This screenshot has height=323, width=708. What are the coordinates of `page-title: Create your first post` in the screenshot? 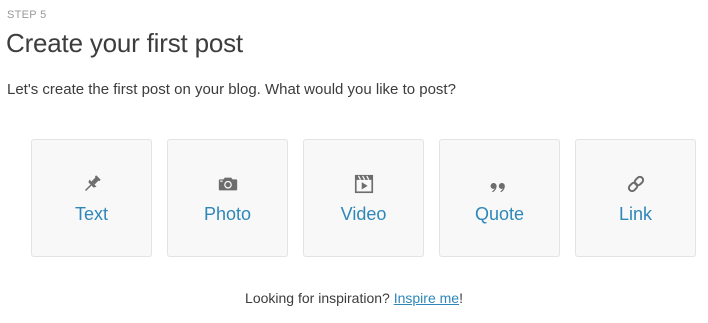 It's located at (124, 43).